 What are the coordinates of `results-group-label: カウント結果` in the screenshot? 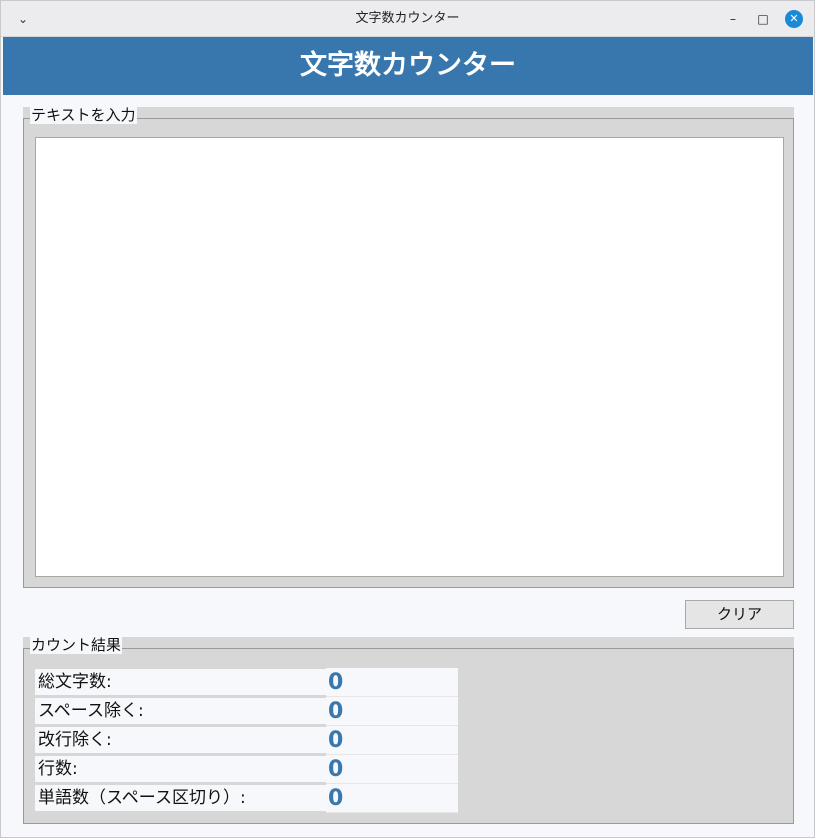 It's located at (76, 645).